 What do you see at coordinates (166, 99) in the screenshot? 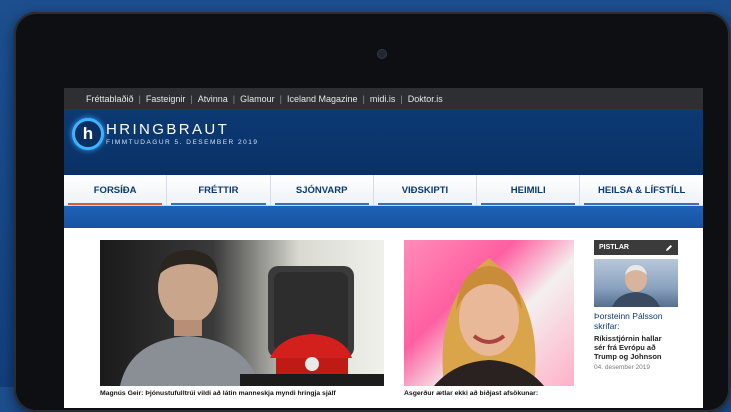
I see `topbar-link-fasteignir: Fasteignir` at bounding box center [166, 99].